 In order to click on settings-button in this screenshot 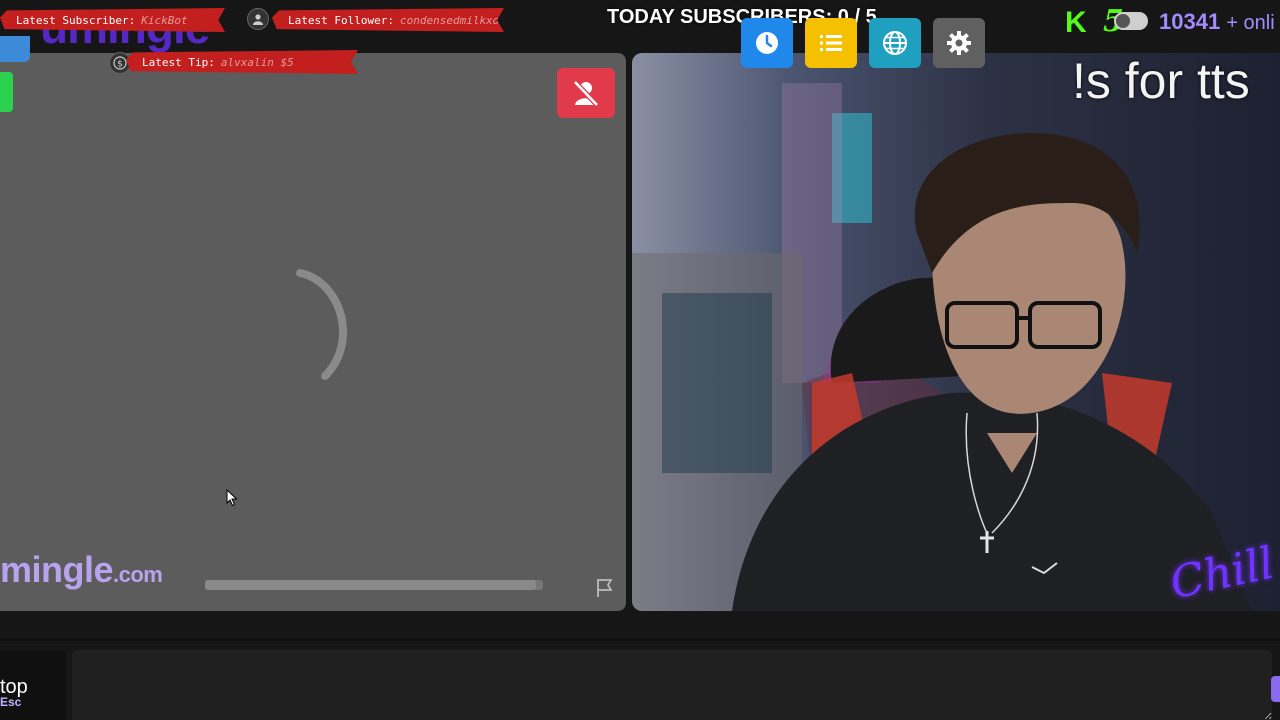, I will do `click(959, 43)`.